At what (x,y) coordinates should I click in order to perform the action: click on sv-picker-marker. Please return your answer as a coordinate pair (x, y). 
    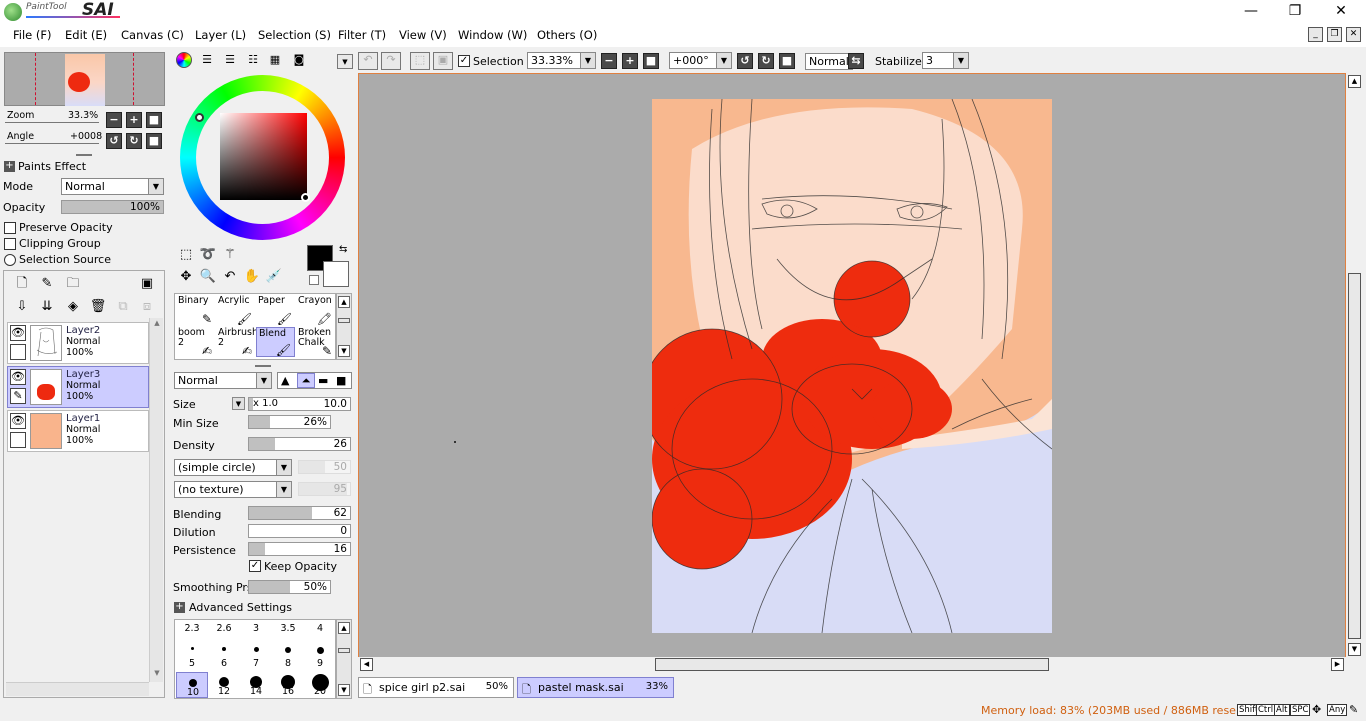
    Looking at the image, I should click on (305, 197).